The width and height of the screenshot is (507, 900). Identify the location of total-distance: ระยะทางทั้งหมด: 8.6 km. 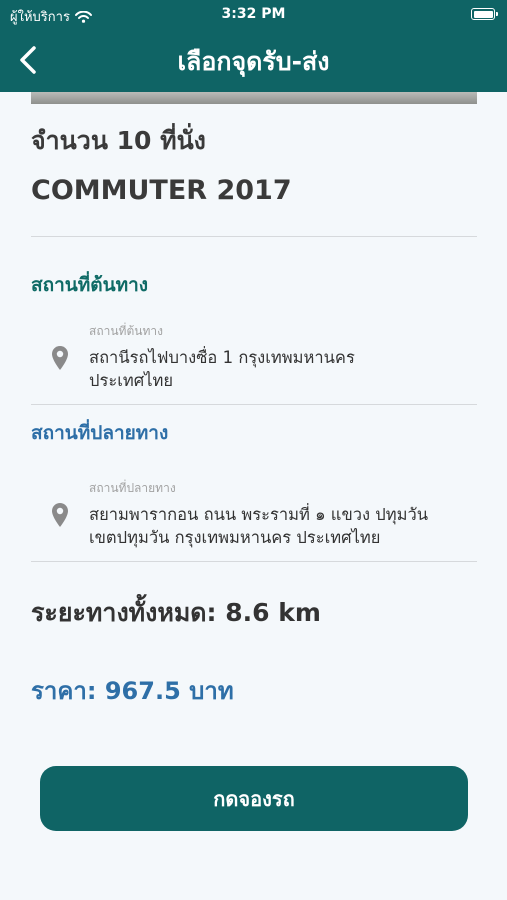
(176, 612).